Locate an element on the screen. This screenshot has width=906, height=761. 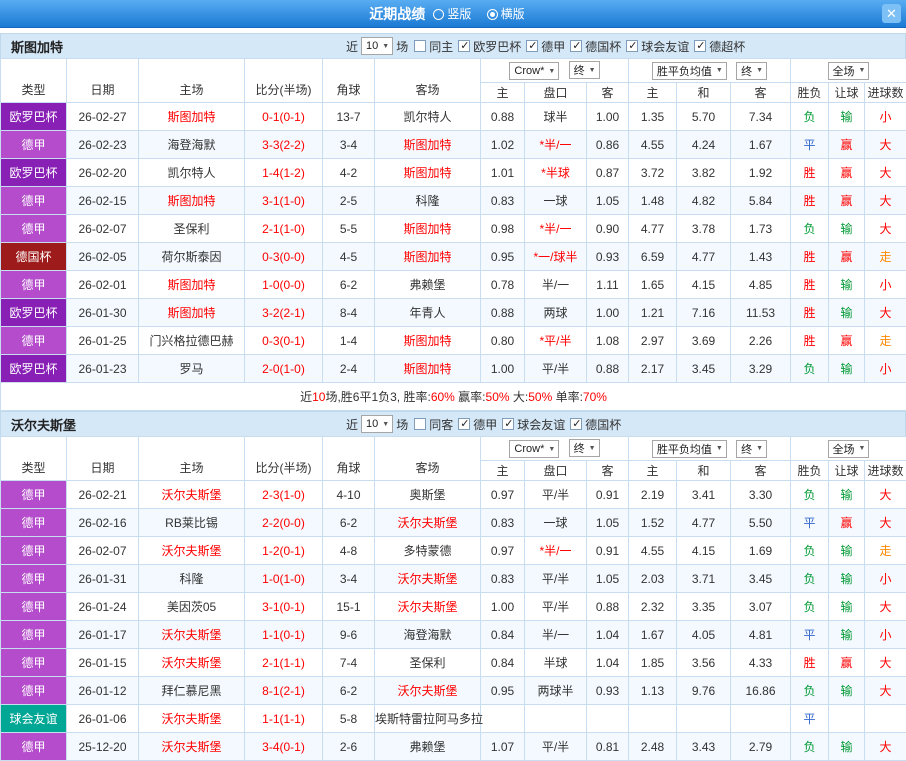
euro-draw-odds: 5.70 is located at coordinates (704, 117).